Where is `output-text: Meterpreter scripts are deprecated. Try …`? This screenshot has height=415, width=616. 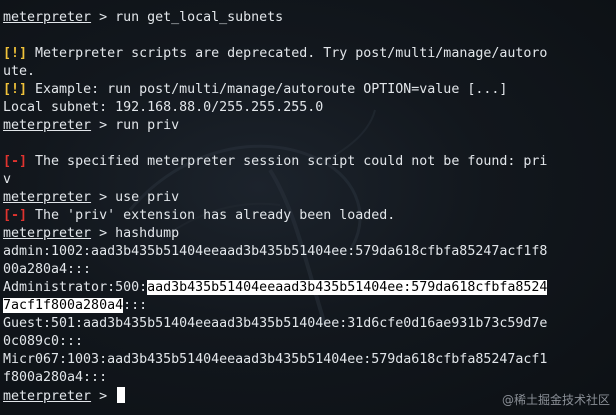
output-text: Meterpreter scripts are deprecated. Try … is located at coordinates (287, 53).